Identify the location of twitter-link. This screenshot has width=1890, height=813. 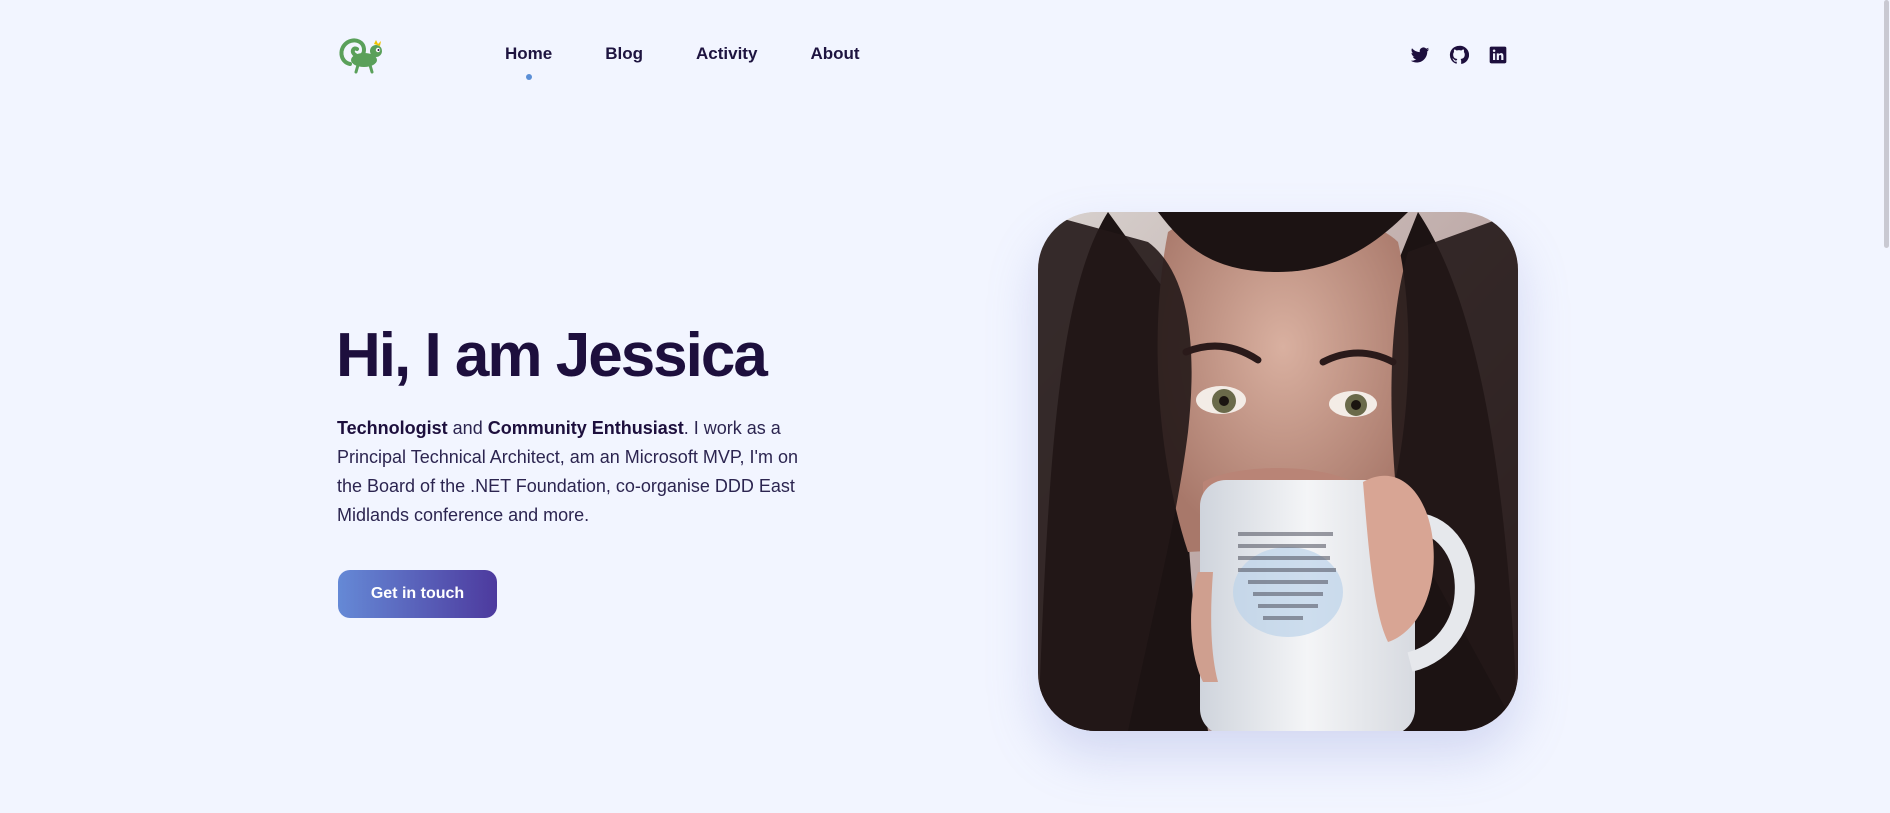
(1420, 55).